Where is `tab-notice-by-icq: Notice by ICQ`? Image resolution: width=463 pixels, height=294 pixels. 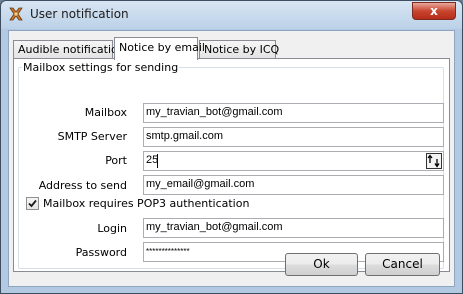
tab-notice-by-icq: Notice by ICQ is located at coordinates (239, 49).